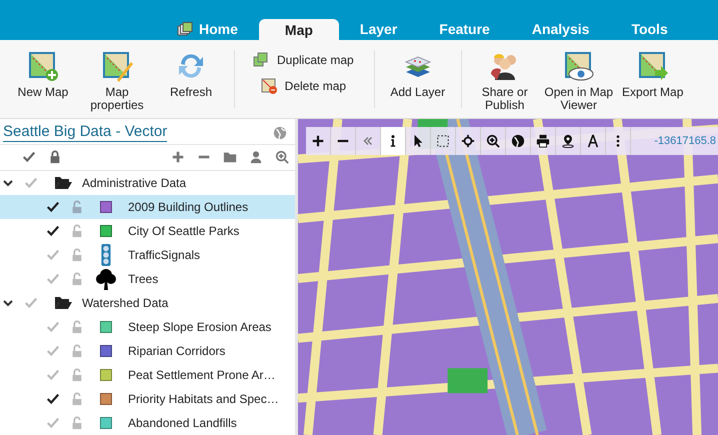 The image size is (718, 435). Describe the element at coordinates (493, 141) in the screenshot. I see `zoom-in-icon` at that location.